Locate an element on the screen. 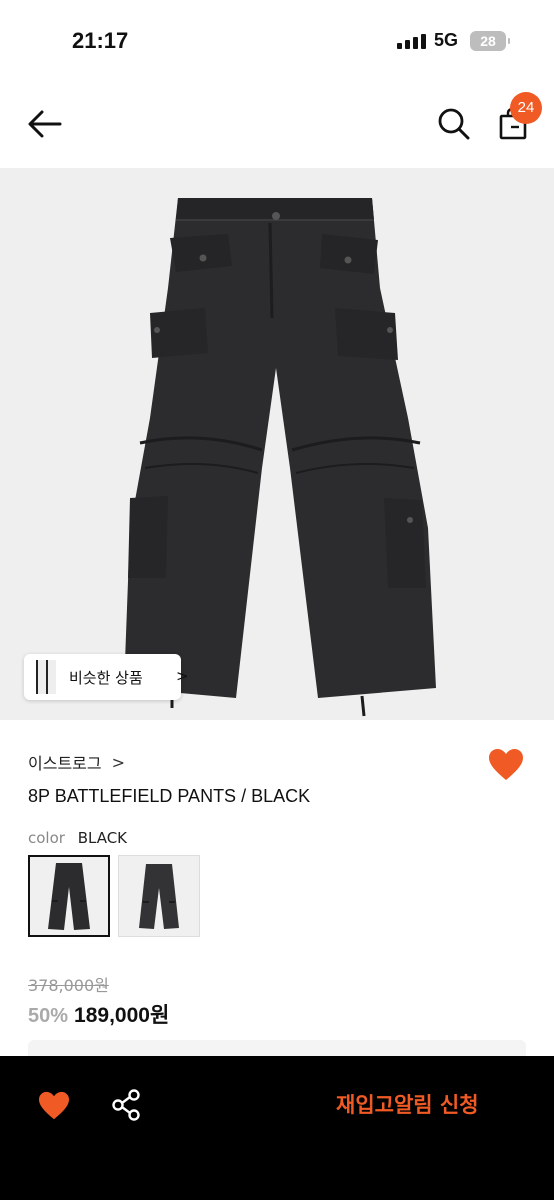 This screenshot has height=1200, width=554. network-type: 5G is located at coordinates (446, 40).